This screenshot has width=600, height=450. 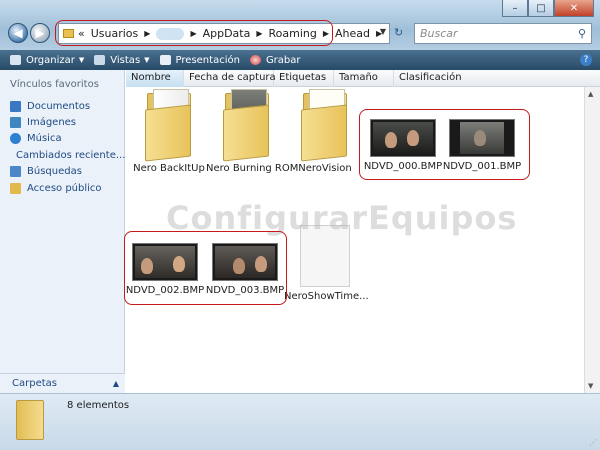 I want to click on folders-toggle: Carpetas ▲, so click(x=62, y=383).